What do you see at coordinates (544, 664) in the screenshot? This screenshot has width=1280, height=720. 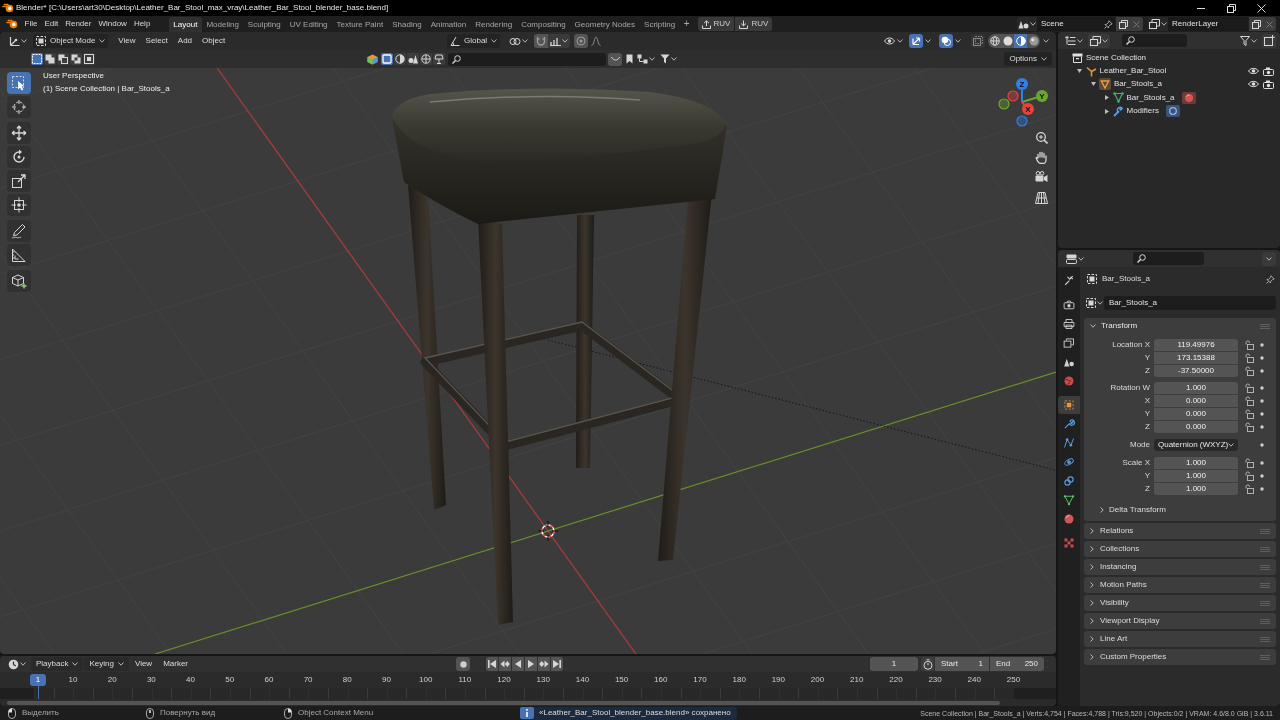 I see `next-keyframe-button` at bounding box center [544, 664].